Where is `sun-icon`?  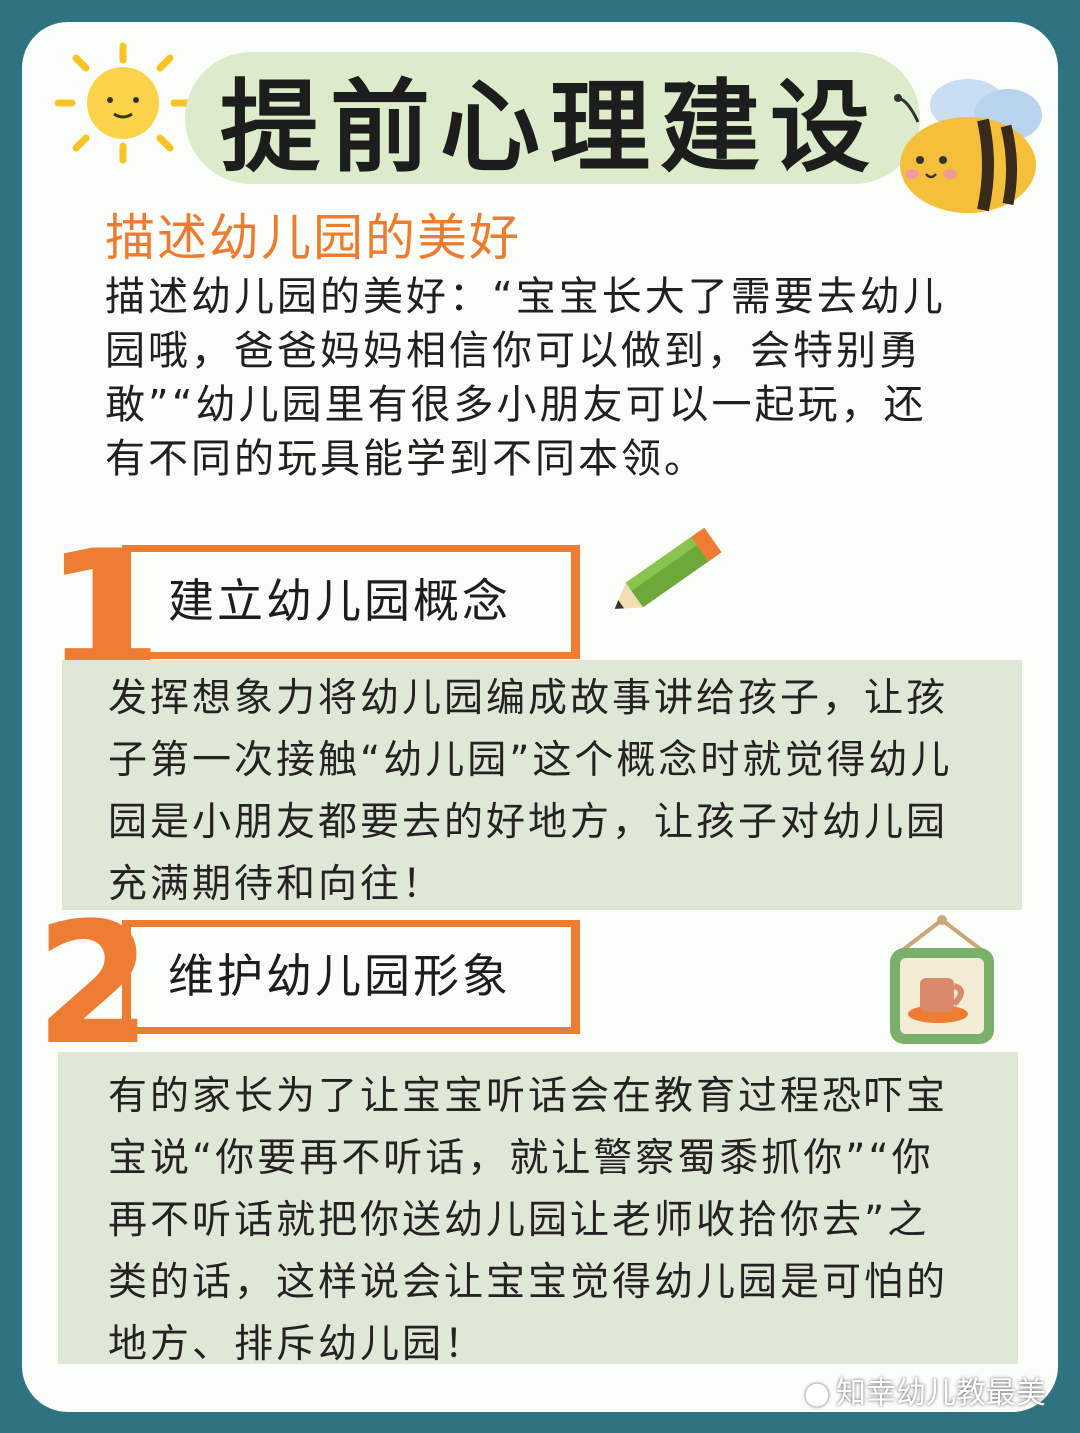
sun-icon is located at coordinates (123, 103).